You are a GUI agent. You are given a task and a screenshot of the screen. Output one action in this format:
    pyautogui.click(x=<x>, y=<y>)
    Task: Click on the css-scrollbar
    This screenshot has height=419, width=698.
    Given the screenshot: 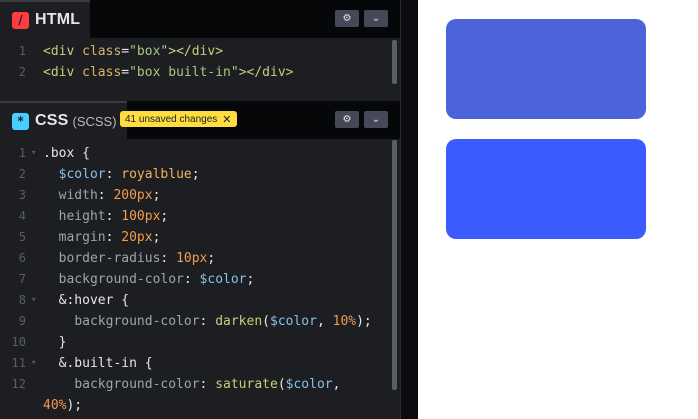 What is the action you would take?
    pyautogui.click(x=394, y=265)
    